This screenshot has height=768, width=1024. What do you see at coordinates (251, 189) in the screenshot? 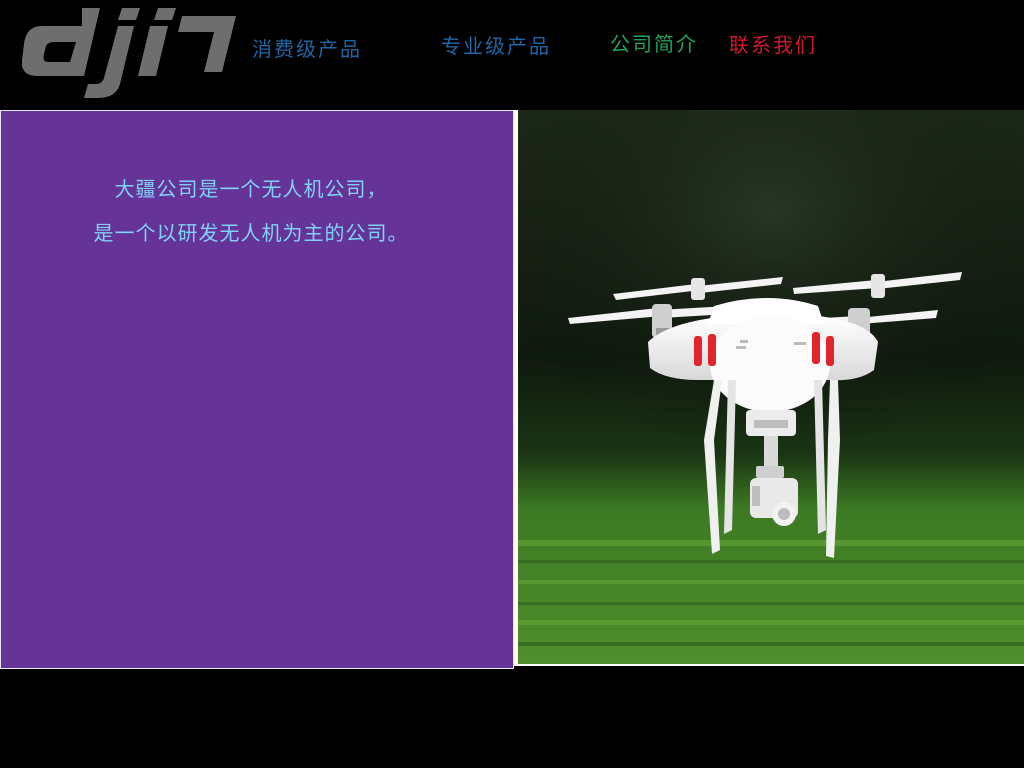
I see `intro-line-1: 大疆公司是一个无人机公司，` at bounding box center [251, 189].